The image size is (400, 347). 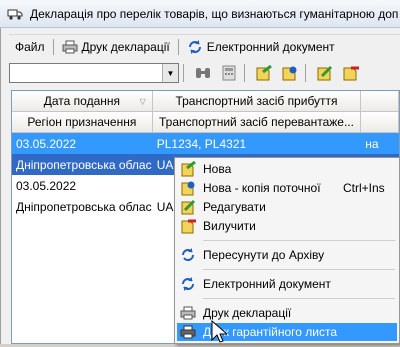 What do you see at coordinates (220, 333) in the screenshot?
I see `mouse-cursor-icon` at bounding box center [220, 333].